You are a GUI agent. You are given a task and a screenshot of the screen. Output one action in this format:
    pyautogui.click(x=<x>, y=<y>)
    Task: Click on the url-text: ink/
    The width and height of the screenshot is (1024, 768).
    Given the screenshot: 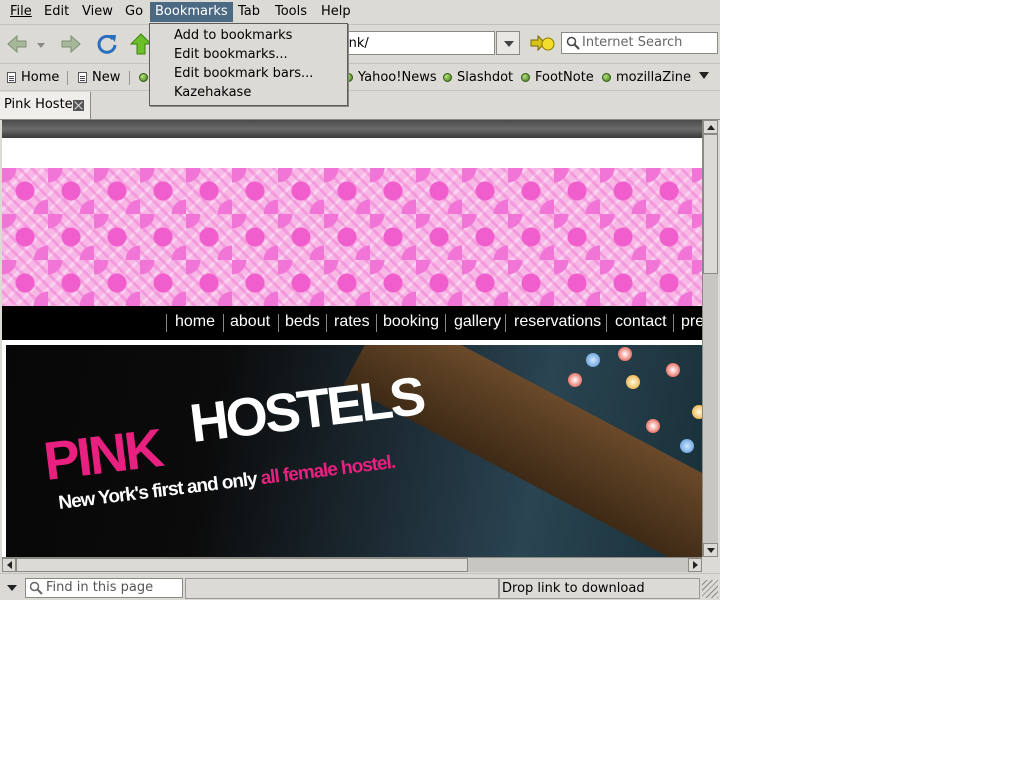 What is the action you would take?
    pyautogui.click(x=357, y=43)
    